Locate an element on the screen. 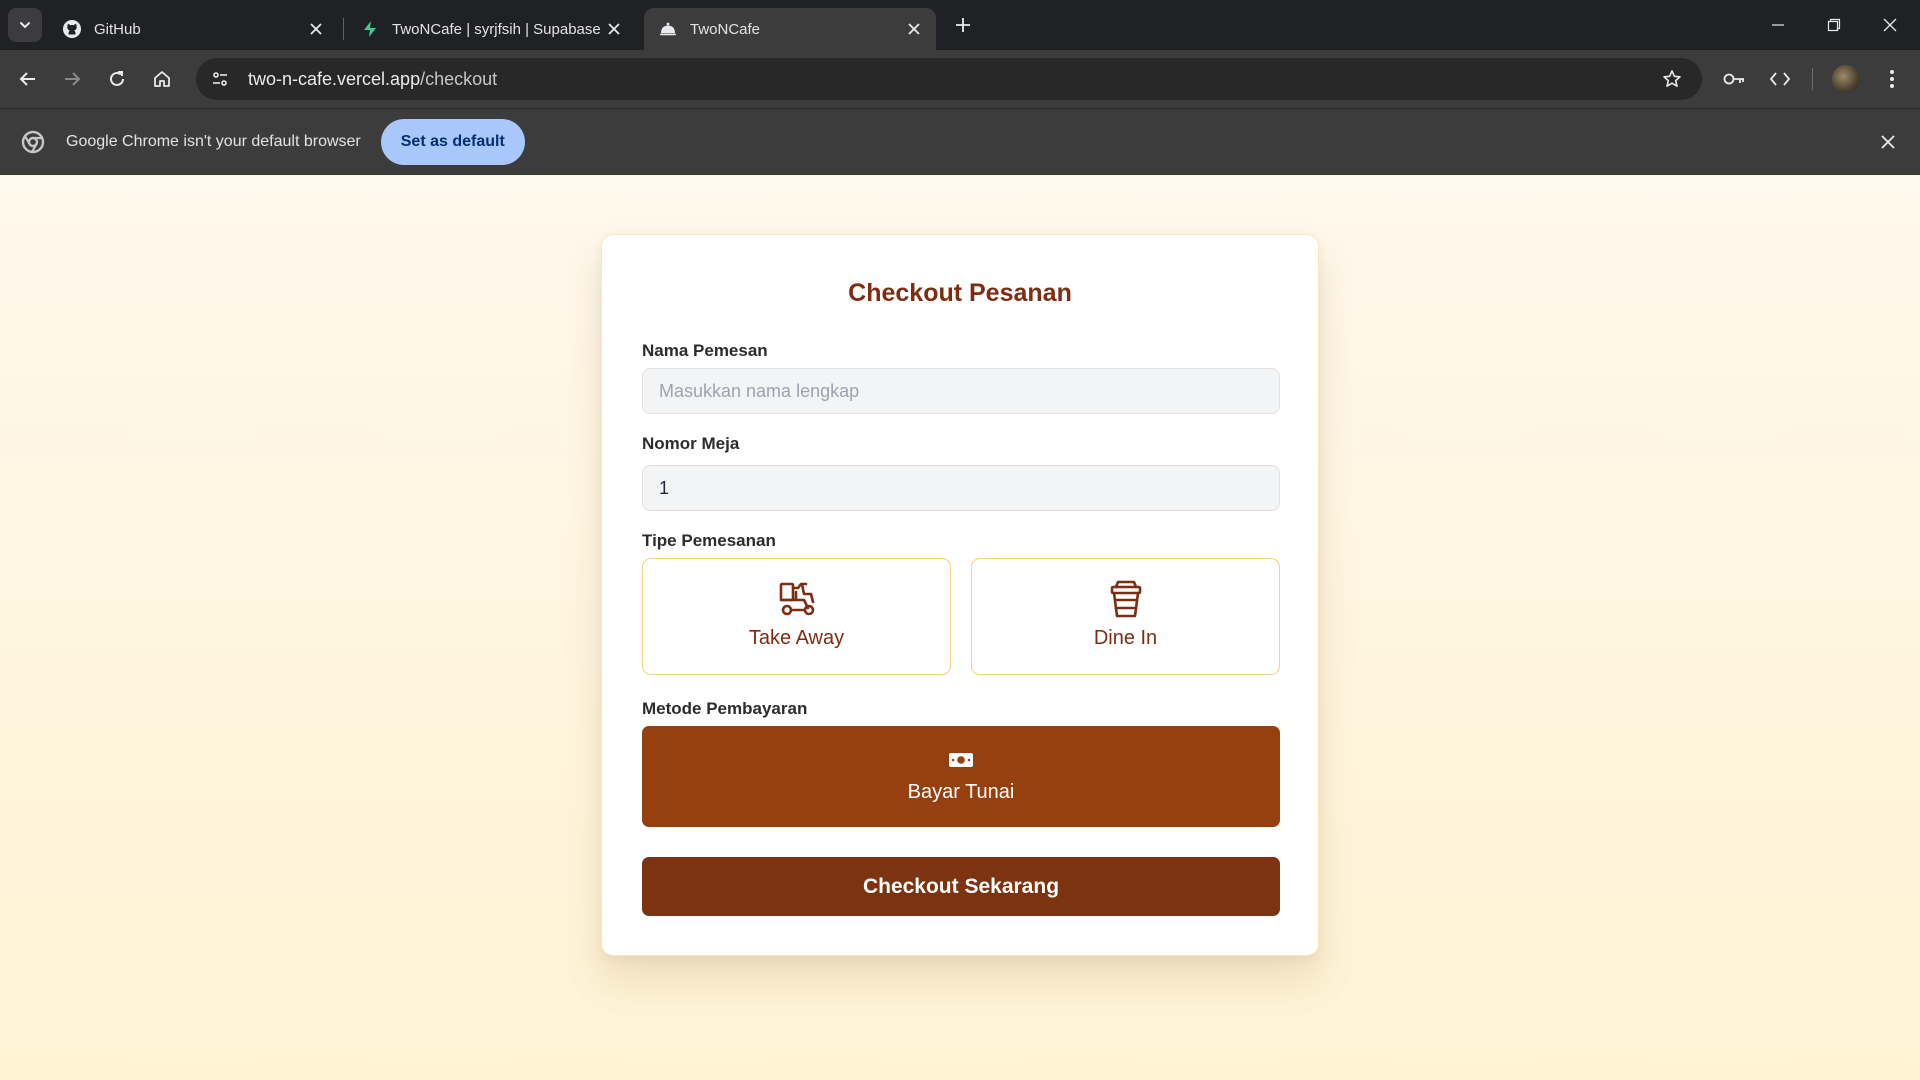 This screenshot has height=1080, width=1920. name-label: Nama Pemesan is located at coordinates (705, 350).